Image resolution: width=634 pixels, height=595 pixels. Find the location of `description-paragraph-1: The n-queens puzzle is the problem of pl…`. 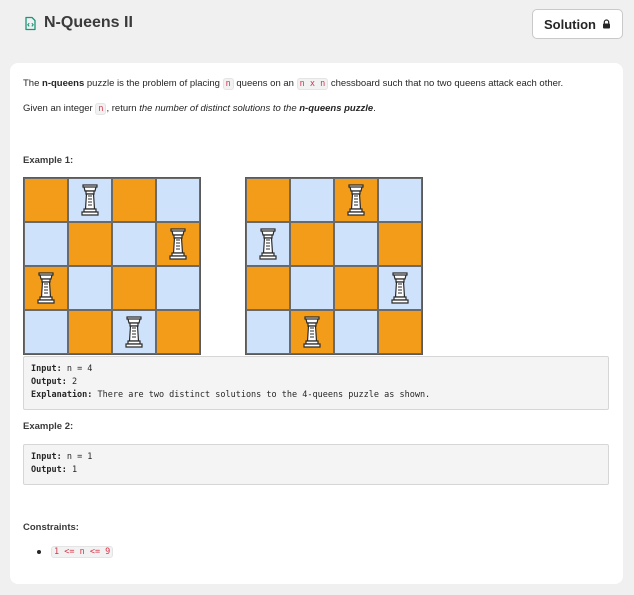

description-paragraph-1: The n-queens puzzle is the problem of pl… is located at coordinates (293, 84).